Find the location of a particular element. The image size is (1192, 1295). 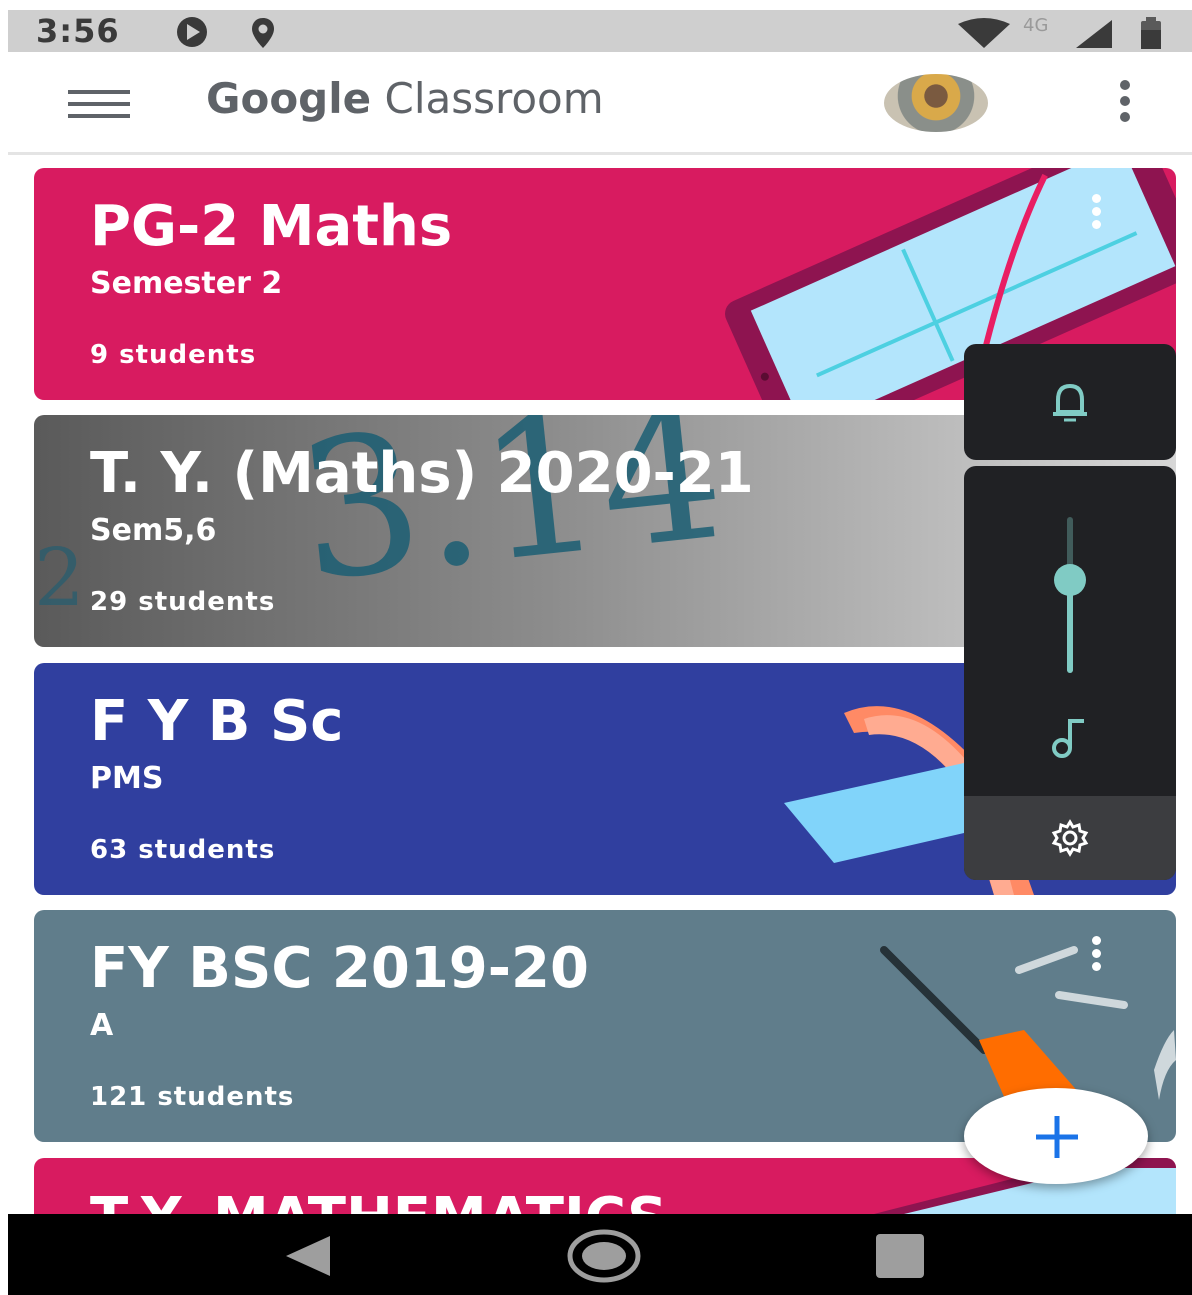

menu-icon is located at coordinates (99, 105).